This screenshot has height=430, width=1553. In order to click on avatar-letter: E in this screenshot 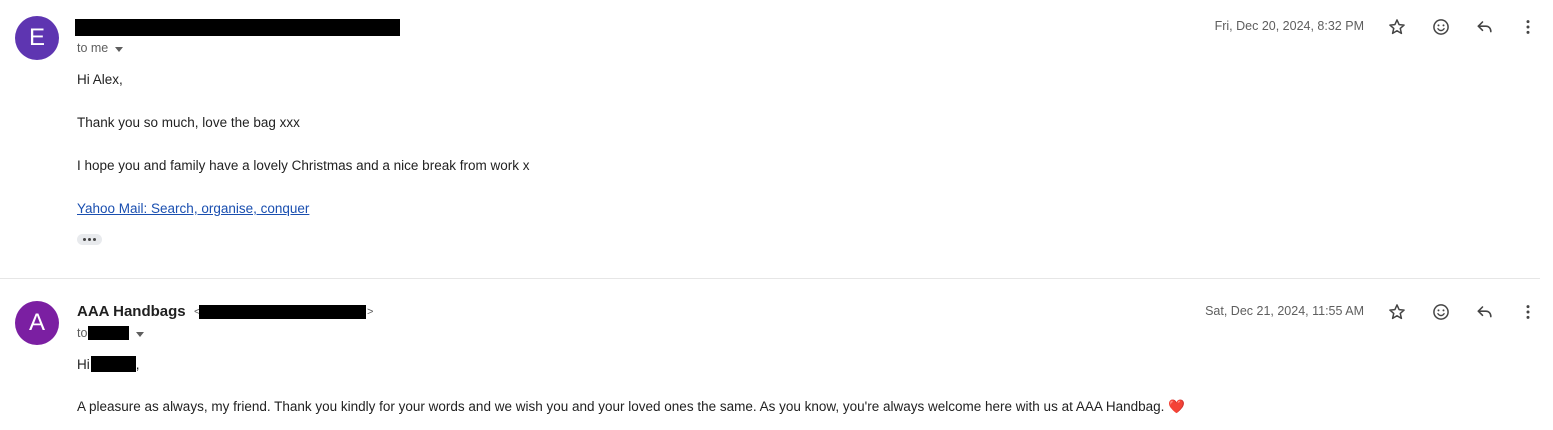, I will do `click(36, 37)`.